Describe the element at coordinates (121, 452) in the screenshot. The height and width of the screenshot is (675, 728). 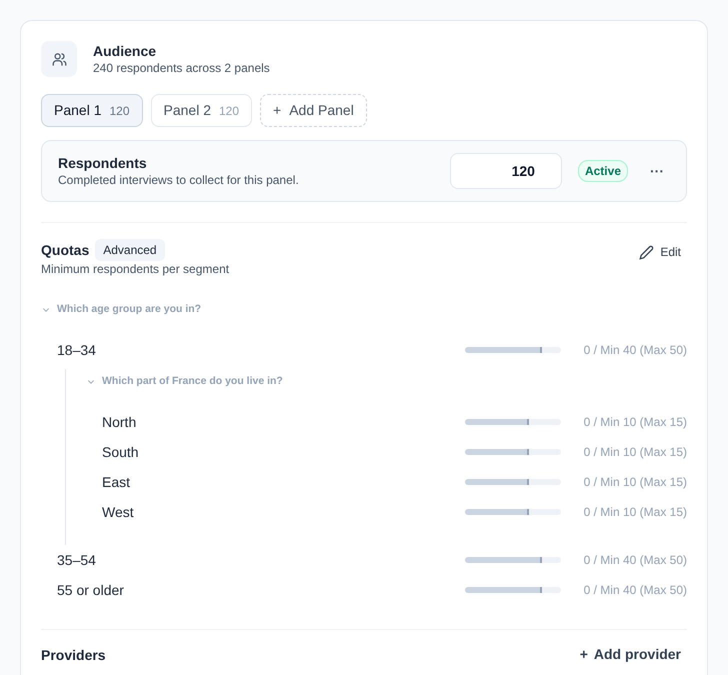
I see `option-label: South` at that location.